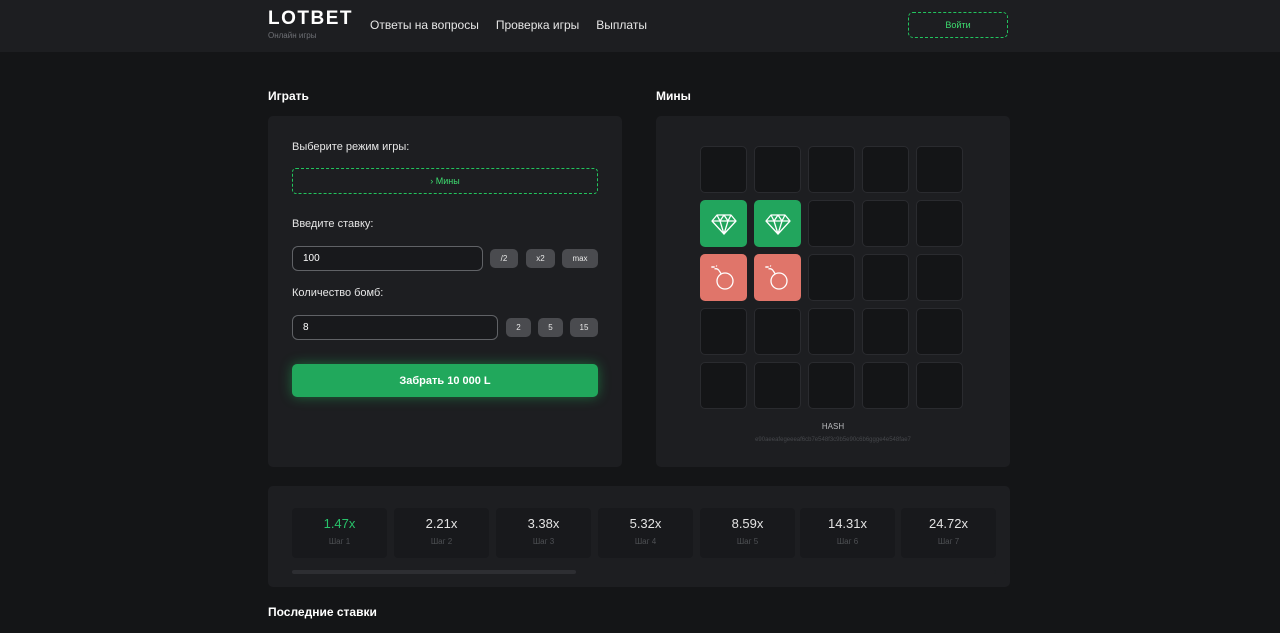 Image resolution: width=1280 pixels, height=633 pixels. Describe the element at coordinates (550, 327) in the screenshot. I see `bombs-5-button: 5` at that location.